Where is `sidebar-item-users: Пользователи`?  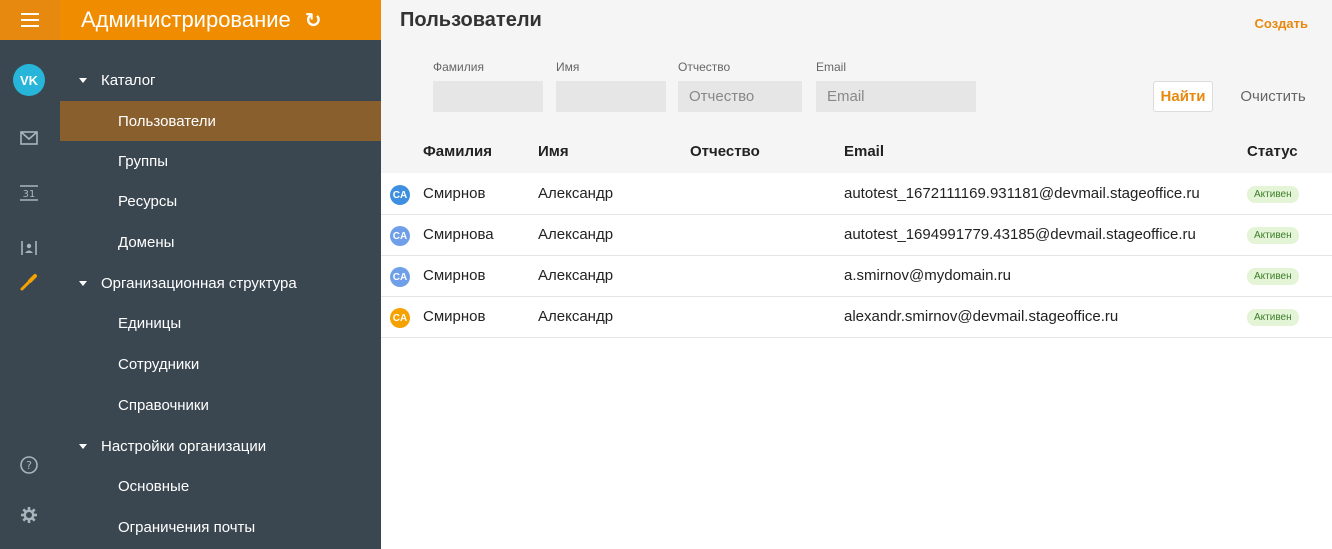 sidebar-item-users: Пользователи is located at coordinates (220, 121).